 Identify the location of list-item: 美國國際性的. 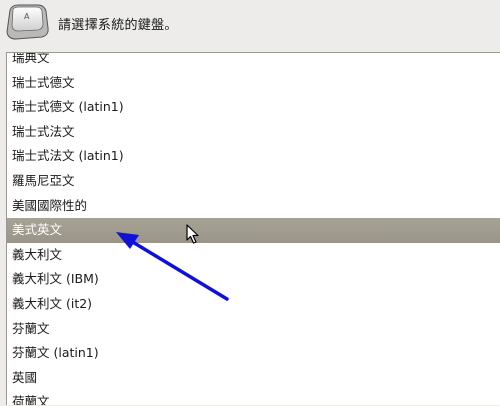
(253, 206).